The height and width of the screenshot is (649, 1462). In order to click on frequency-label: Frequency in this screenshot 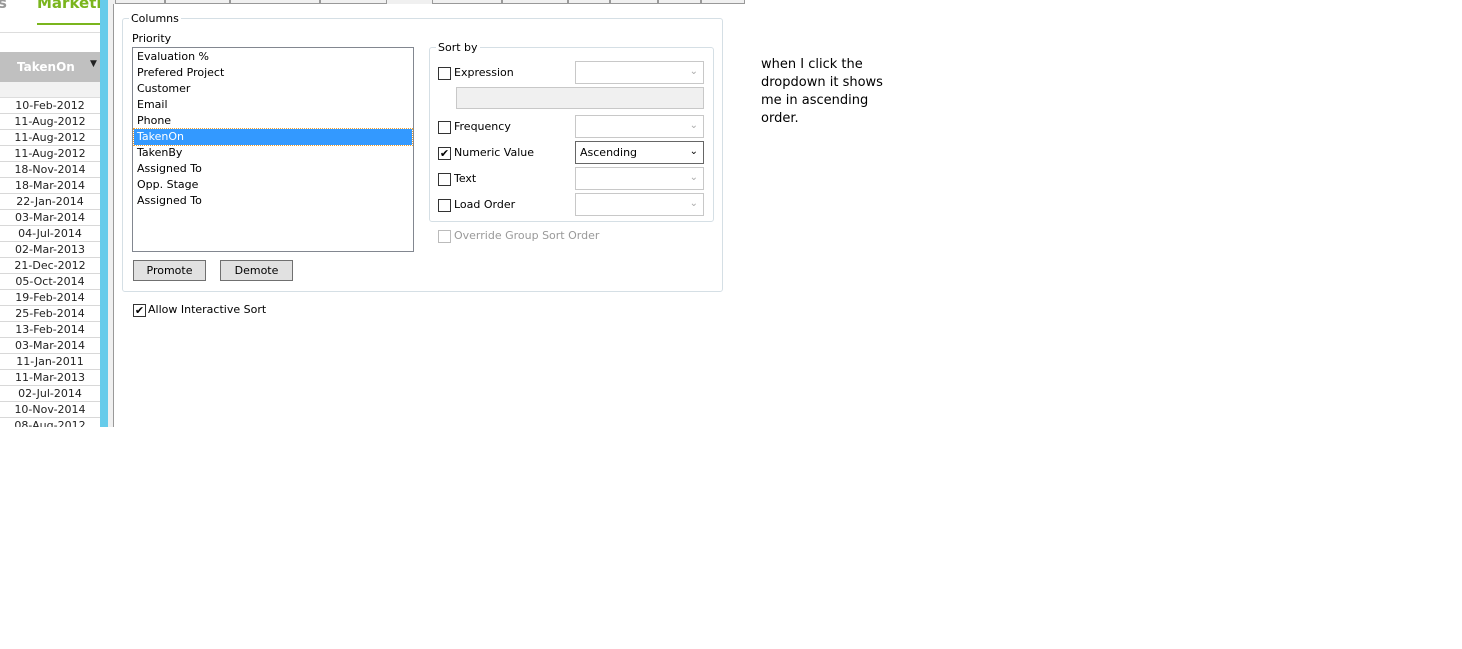, I will do `click(482, 126)`.